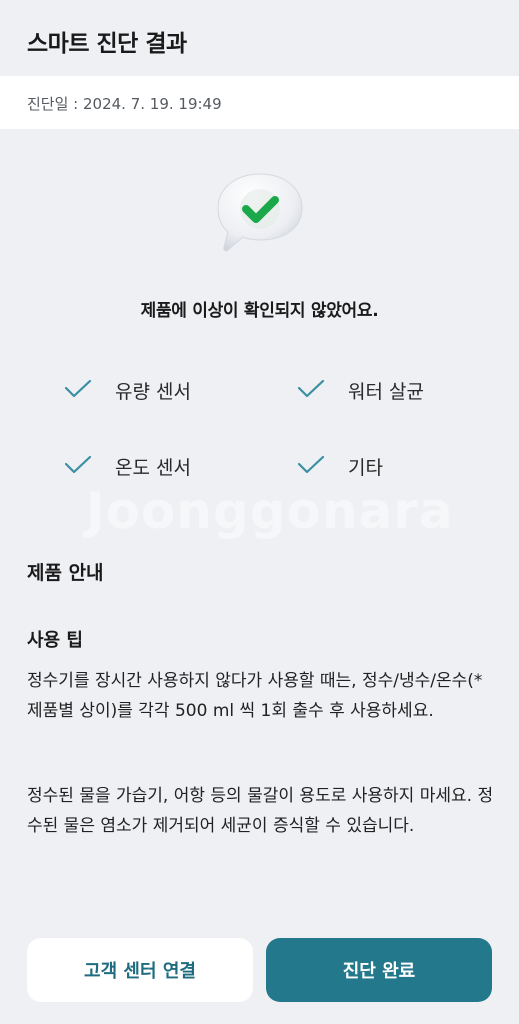 The image size is (519, 1024). What do you see at coordinates (386, 392) in the screenshot?
I see `check-item-label: 워터 살균` at bounding box center [386, 392].